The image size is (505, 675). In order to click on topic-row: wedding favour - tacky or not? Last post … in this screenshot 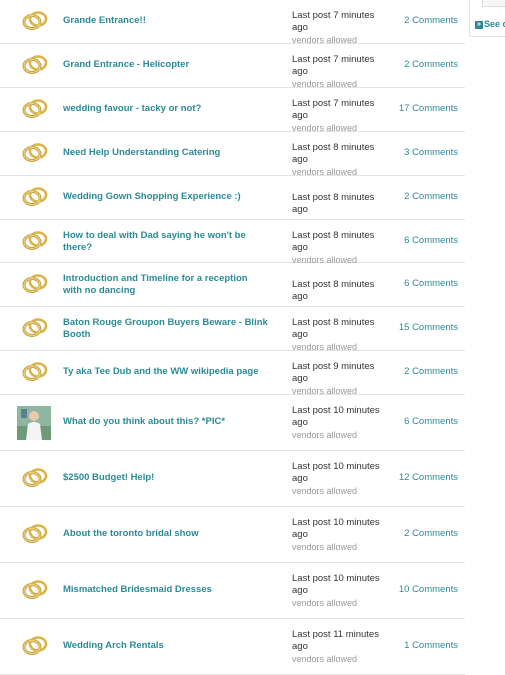, I will do `click(232, 111)`.